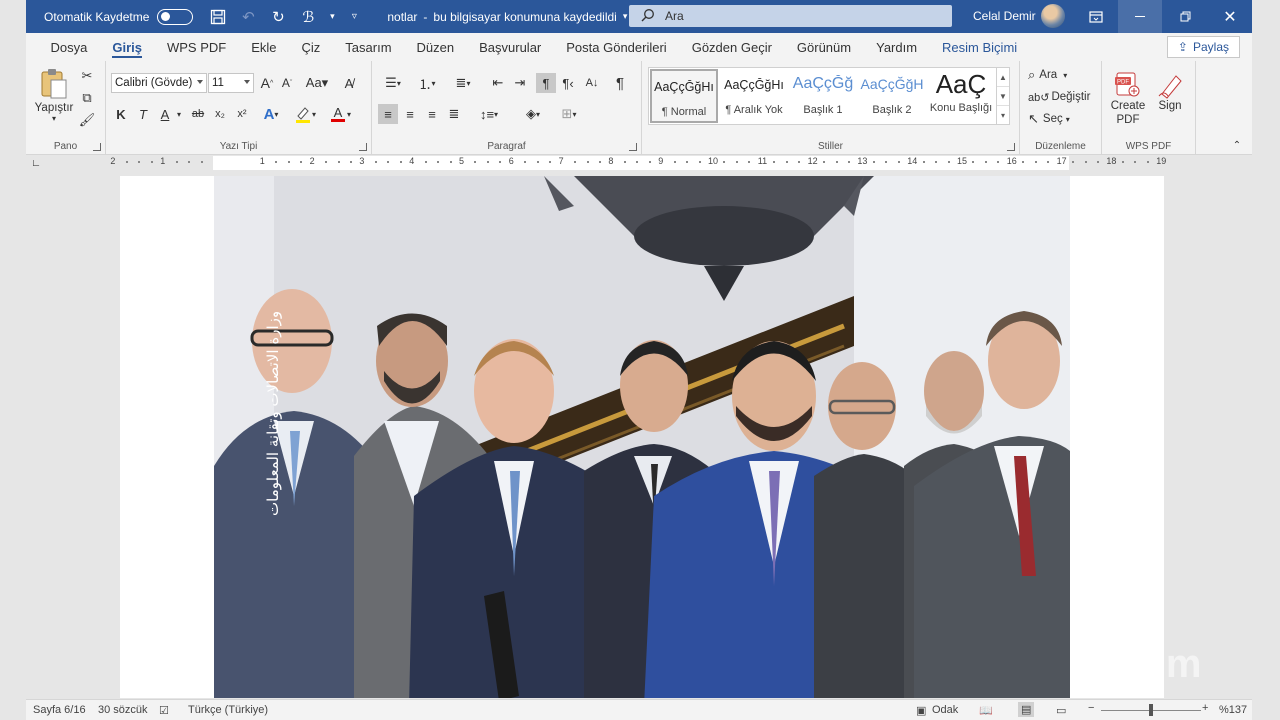 The image size is (1280, 720). What do you see at coordinates (638, 163) in the screenshot?
I see `horizontal-ruler: 2 1 1 2 3 4 5 6 7 8 9 10 11 12 13 14 15 16 17 18 19` at bounding box center [638, 163].